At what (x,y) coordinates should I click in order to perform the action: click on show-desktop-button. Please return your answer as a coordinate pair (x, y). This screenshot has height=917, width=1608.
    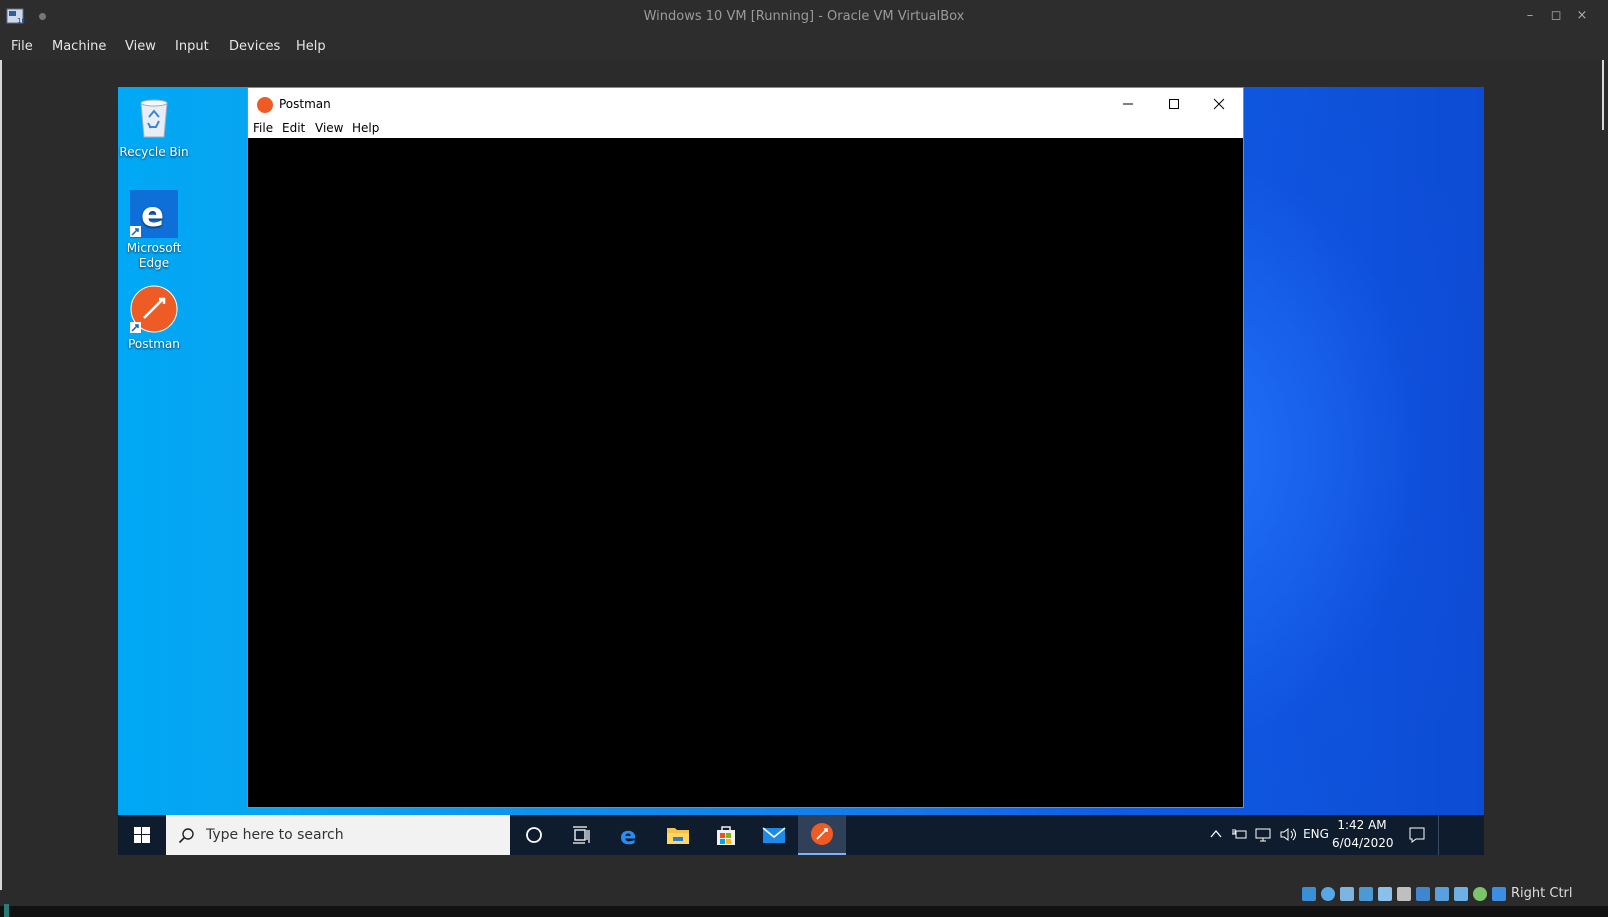
    Looking at the image, I should click on (1440, 835).